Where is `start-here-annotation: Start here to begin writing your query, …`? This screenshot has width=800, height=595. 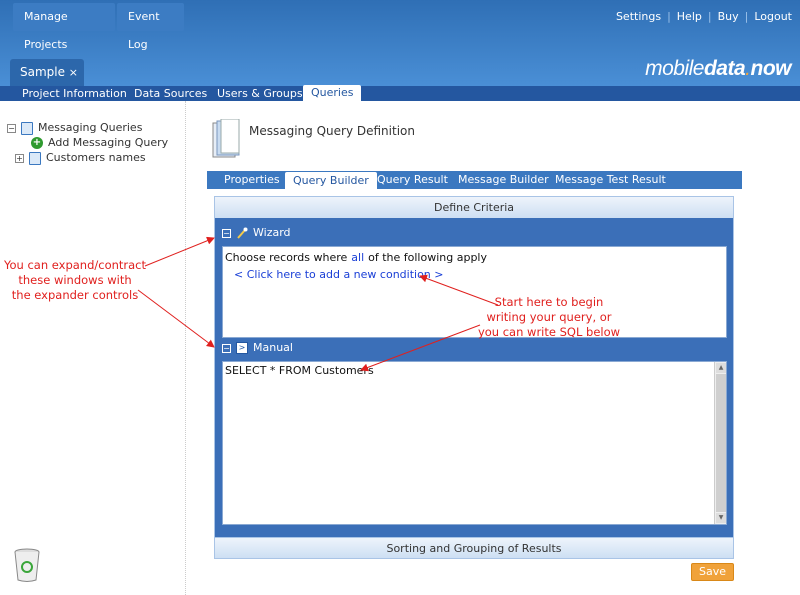 start-here-annotation: Start here to begin writing your query, … is located at coordinates (549, 317).